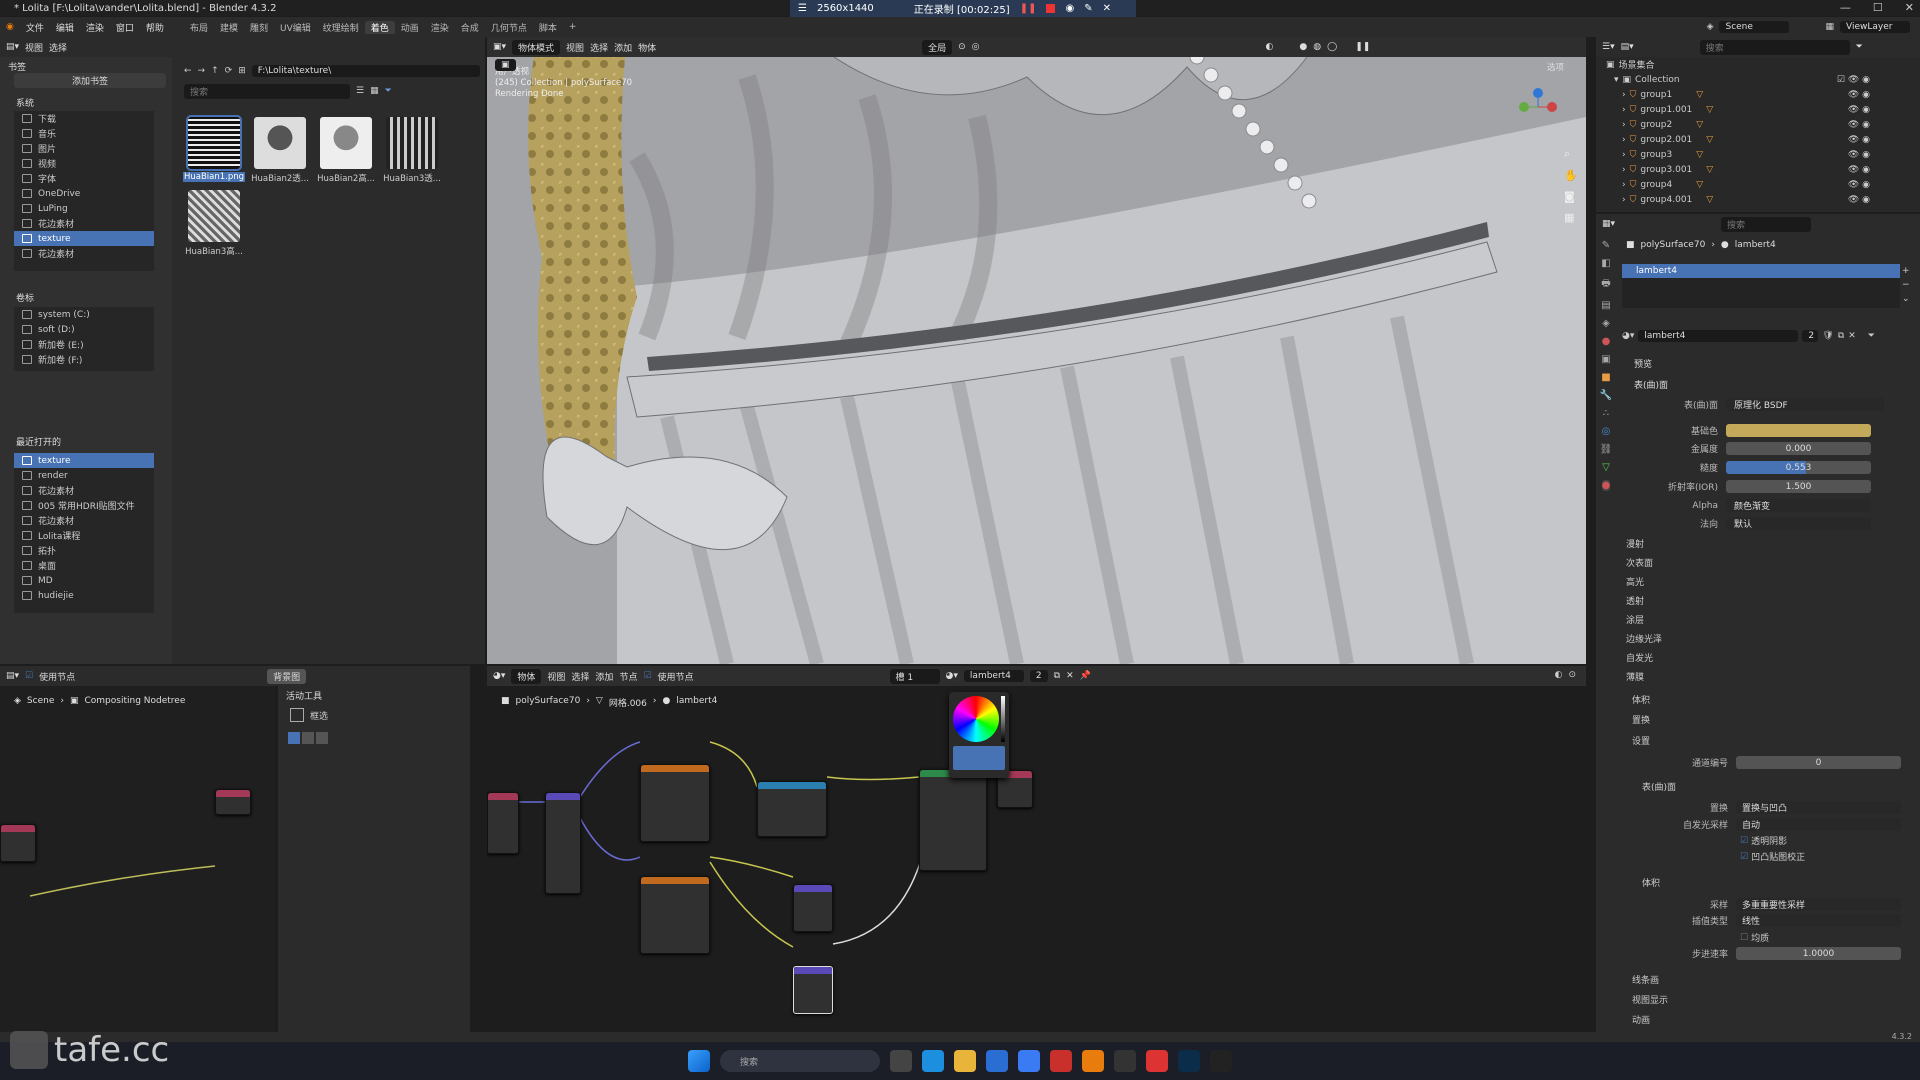 The height and width of the screenshot is (1080, 1920). I want to click on modifier-tab-icon: 🔧, so click(1606, 395).